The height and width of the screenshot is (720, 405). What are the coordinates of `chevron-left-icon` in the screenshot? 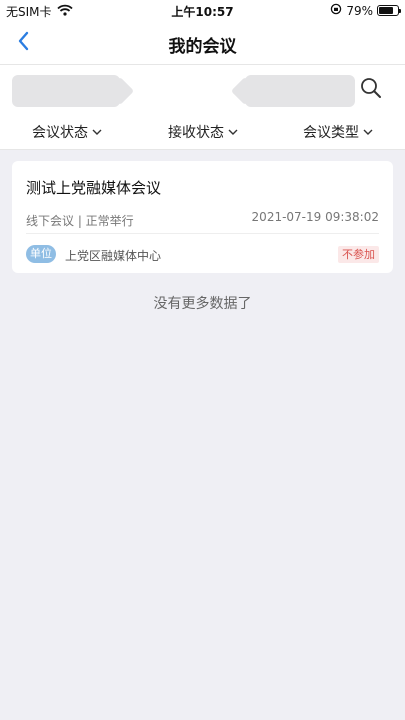 It's located at (23, 43).